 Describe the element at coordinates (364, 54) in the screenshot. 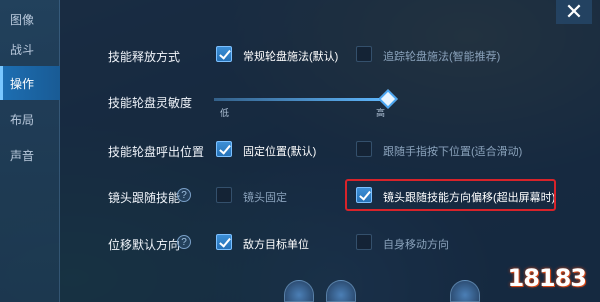

I see `skill-cast-mode-option-b-checkbox` at that location.